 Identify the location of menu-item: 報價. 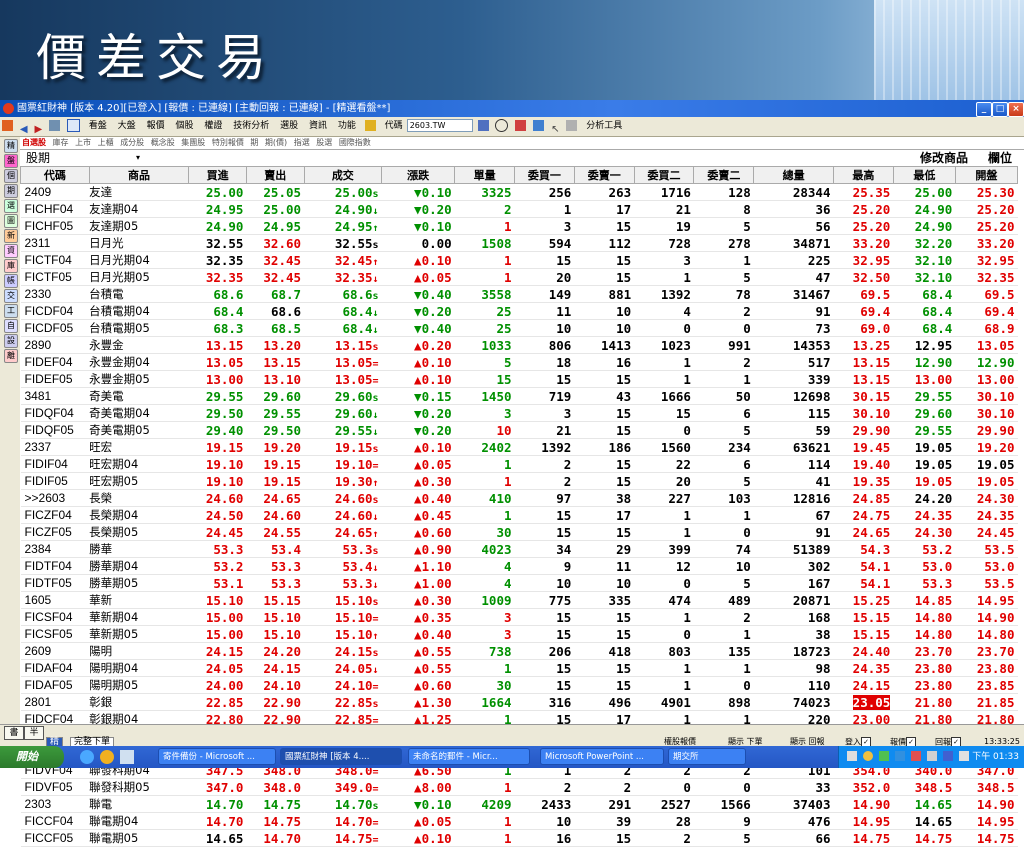
(156, 126).